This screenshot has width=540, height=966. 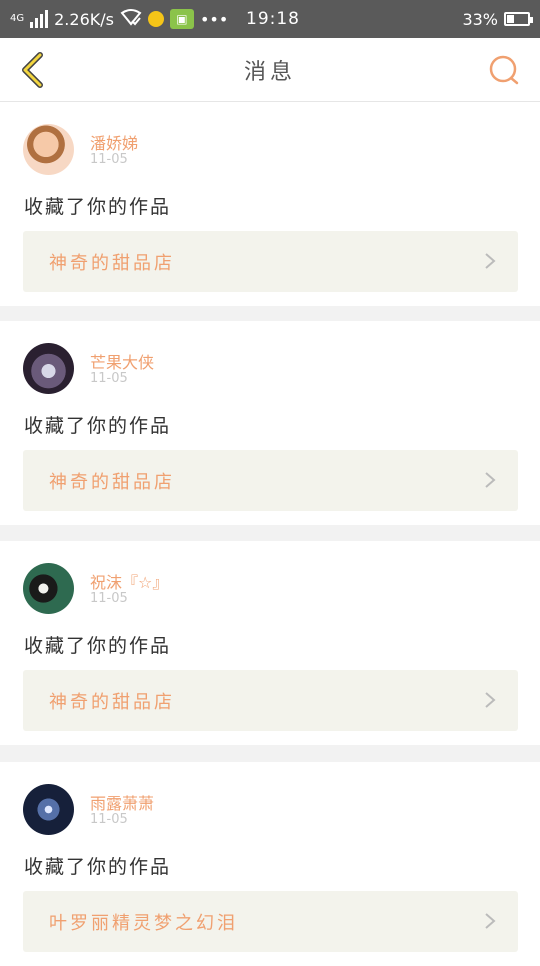 I want to click on signal-icon, so click(x=39, y=19).